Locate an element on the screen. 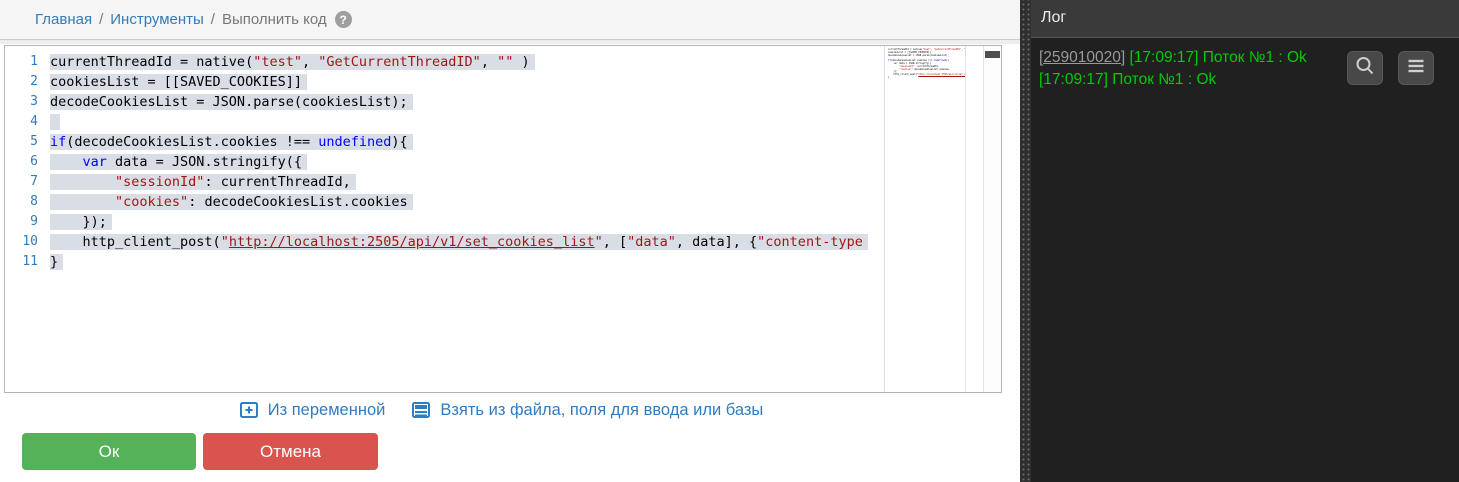 Image resolution: width=1459 pixels, height=482 pixels. insert-from-variable-label: Из переменной is located at coordinates (326, 409).